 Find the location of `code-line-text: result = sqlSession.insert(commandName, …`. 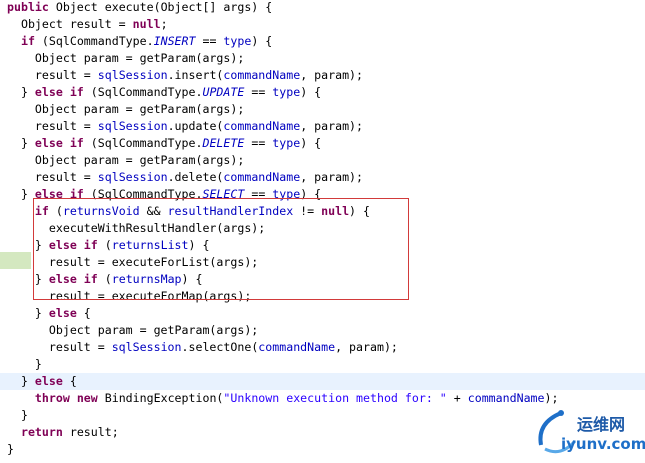

code-line-text: result = sqlSession.insert(commandName, … is located at coordinates (185, 75).